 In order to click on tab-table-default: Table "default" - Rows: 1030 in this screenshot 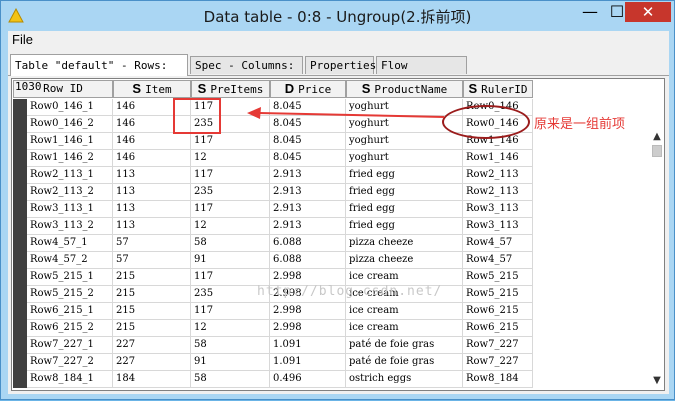, I will do `click(99, 73)`.